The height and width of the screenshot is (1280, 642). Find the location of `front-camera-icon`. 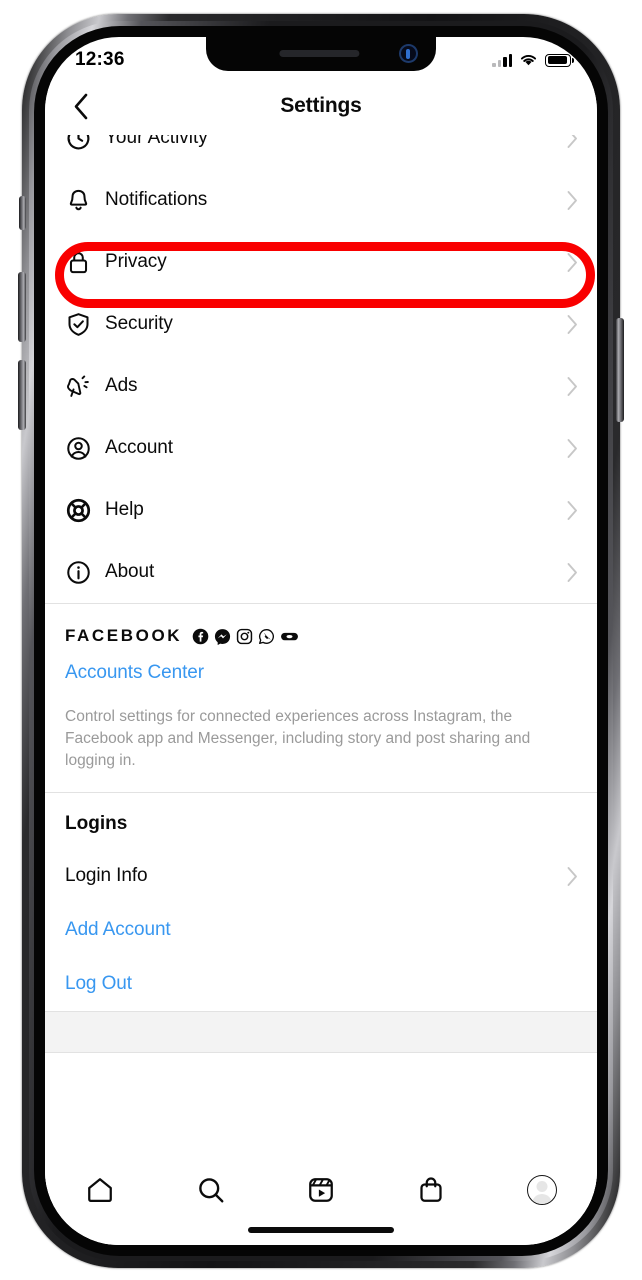

front-camera-icon is located at coordinates (408, 53).